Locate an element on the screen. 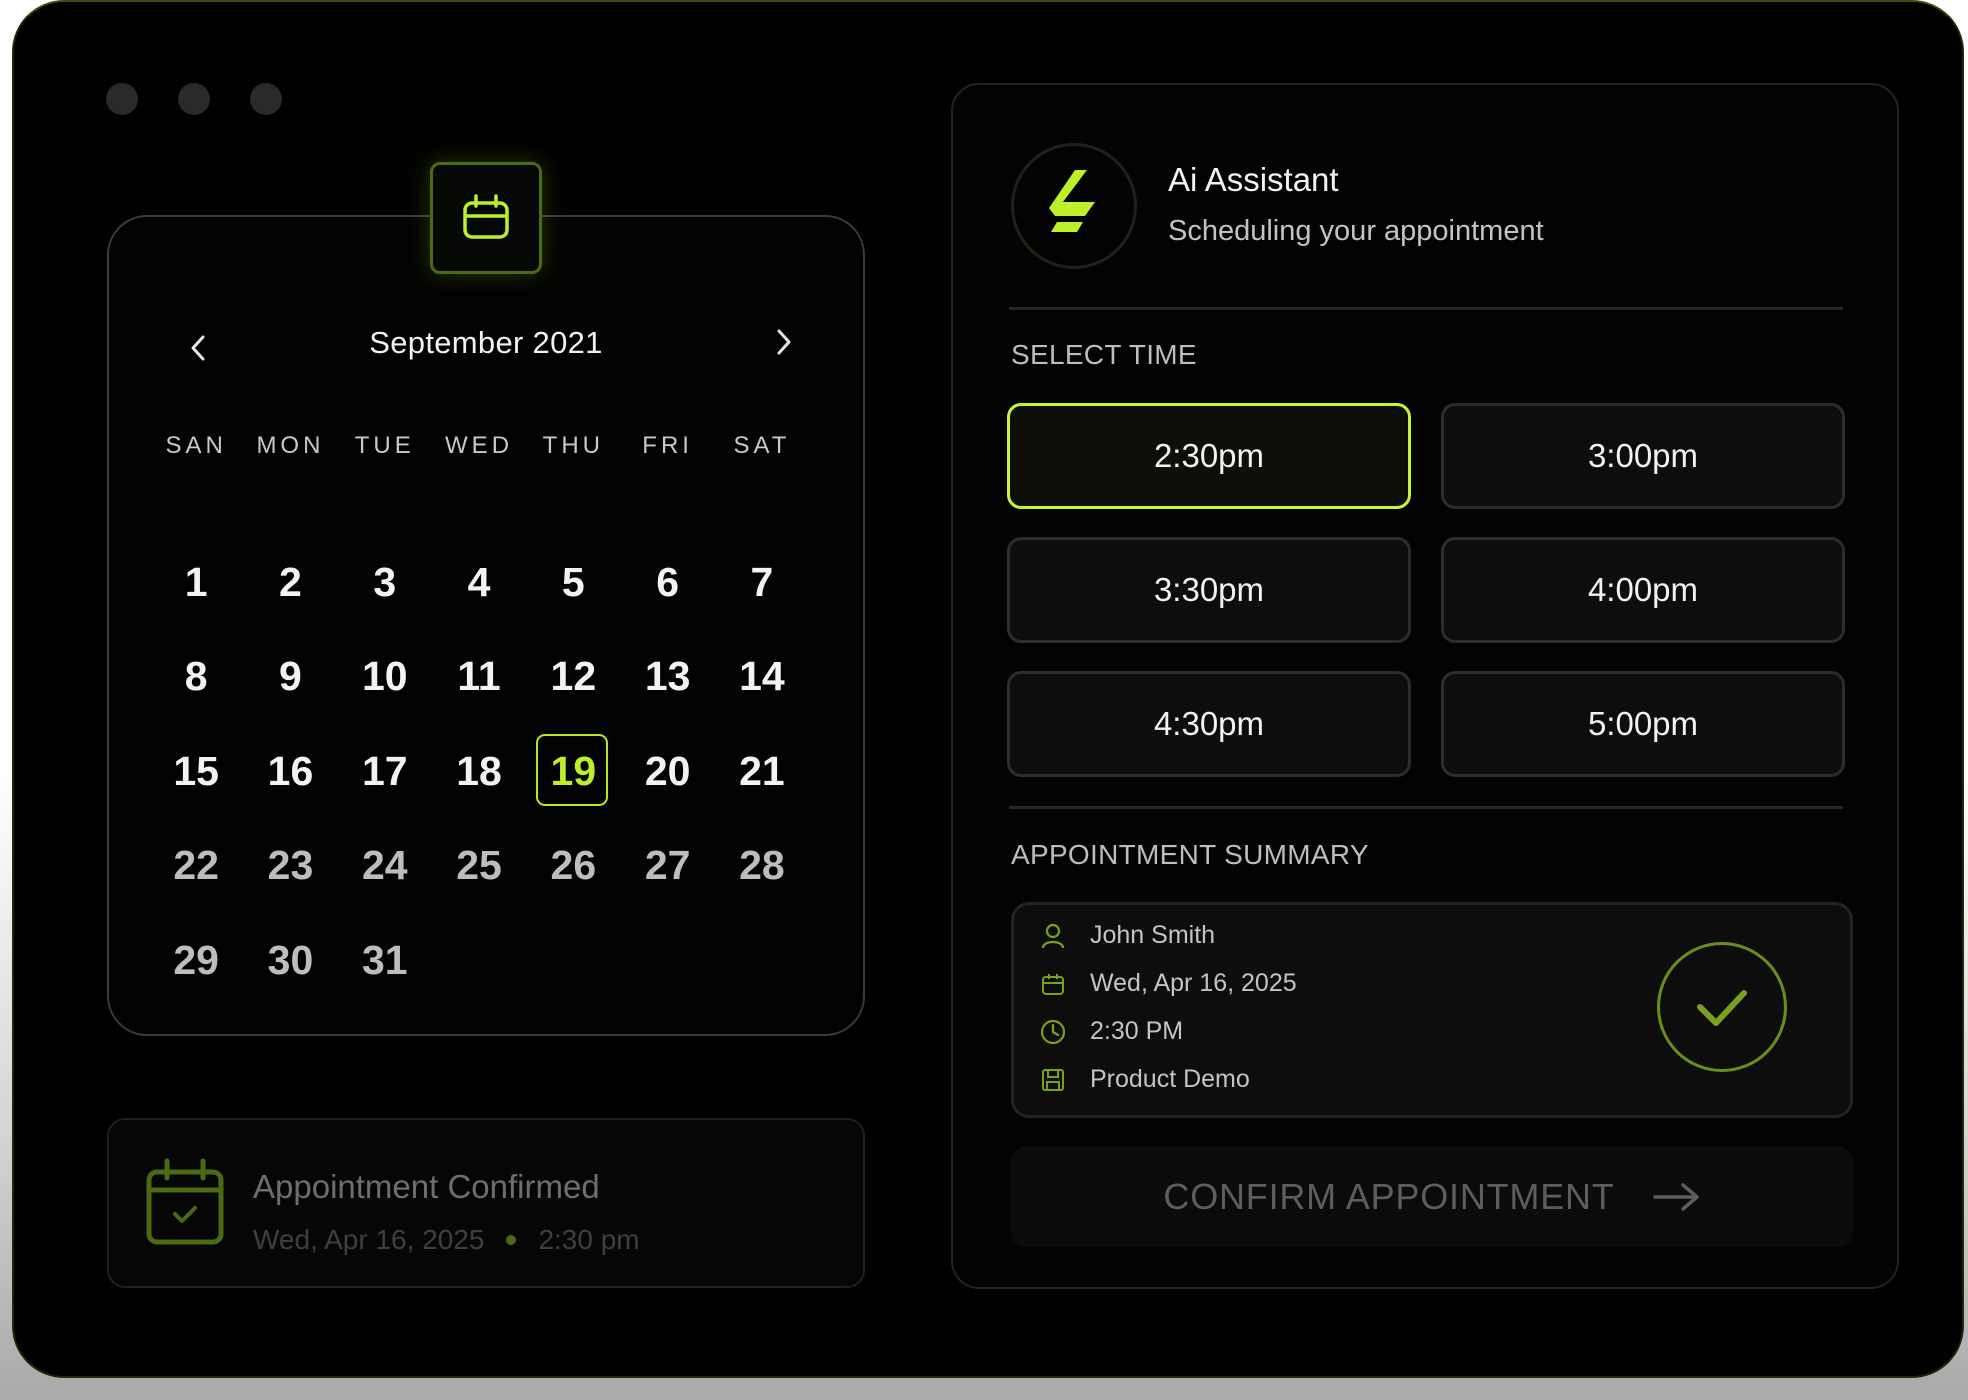 The height and width of the screenshot is (1400, 1968). calendar-day: 4 is located at coordinates (479, 582).